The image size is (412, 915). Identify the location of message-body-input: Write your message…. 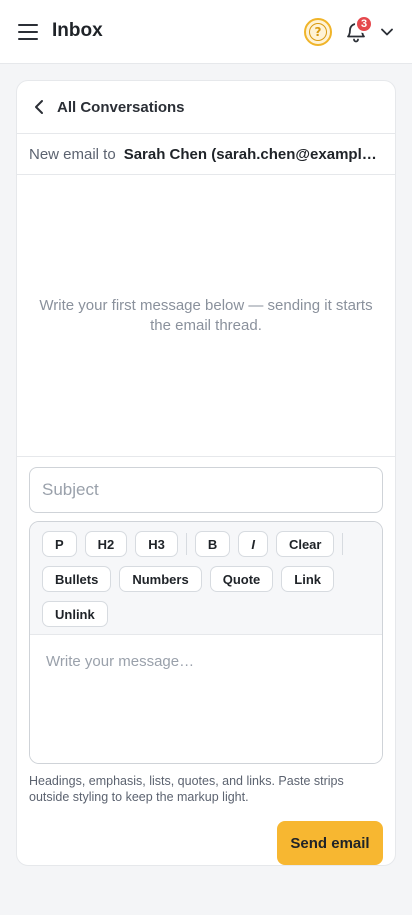
(206, 699).